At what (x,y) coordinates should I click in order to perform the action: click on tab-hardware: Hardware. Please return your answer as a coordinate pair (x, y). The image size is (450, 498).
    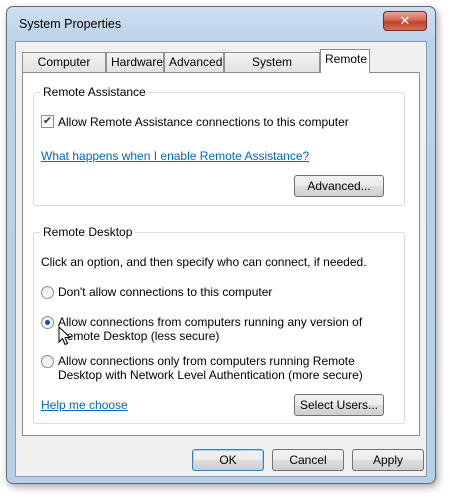
    Looking at the image, I should click on (135, 62).